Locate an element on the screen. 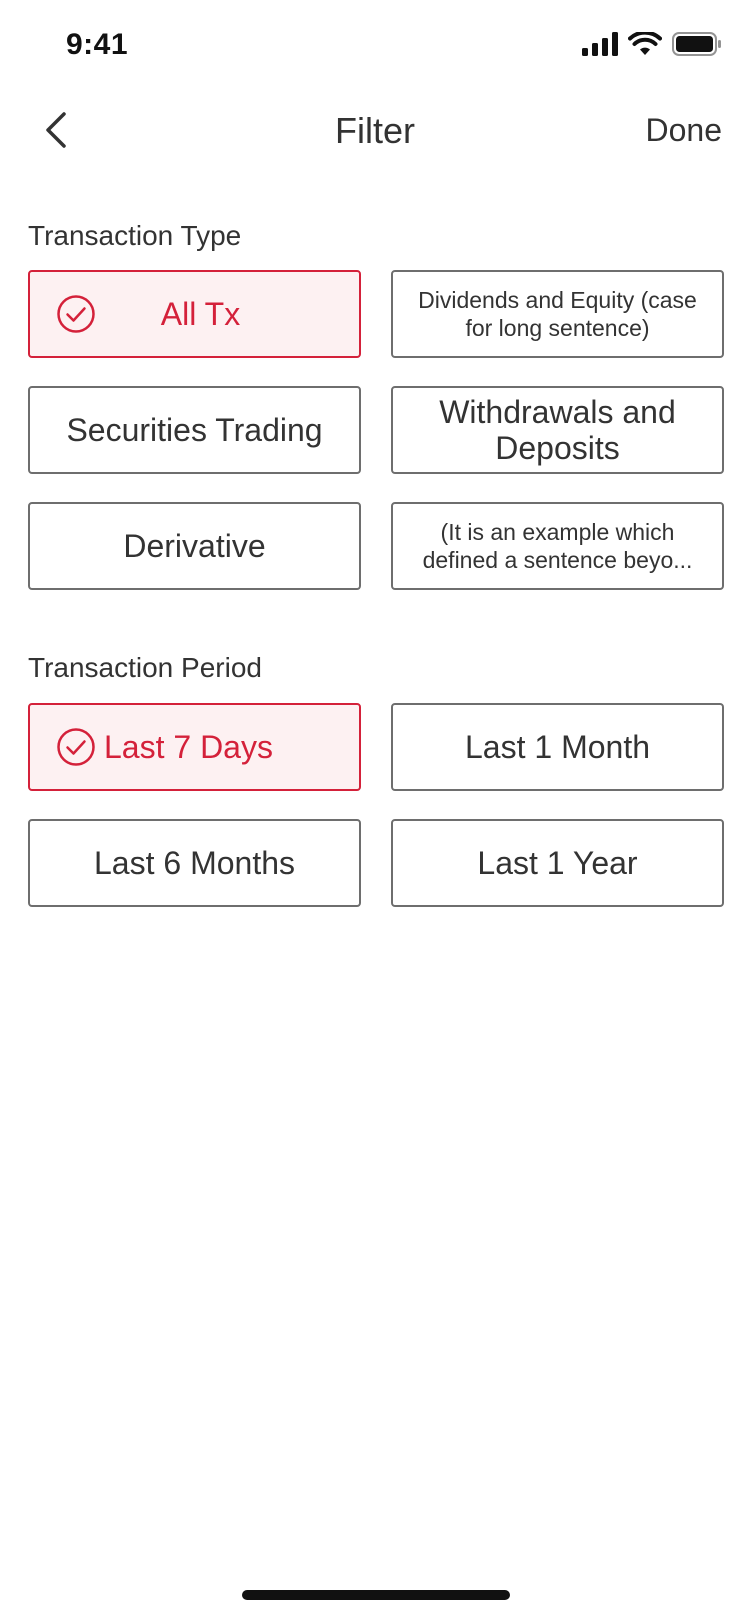  done-button: Done is located at coordinates (684, 130).